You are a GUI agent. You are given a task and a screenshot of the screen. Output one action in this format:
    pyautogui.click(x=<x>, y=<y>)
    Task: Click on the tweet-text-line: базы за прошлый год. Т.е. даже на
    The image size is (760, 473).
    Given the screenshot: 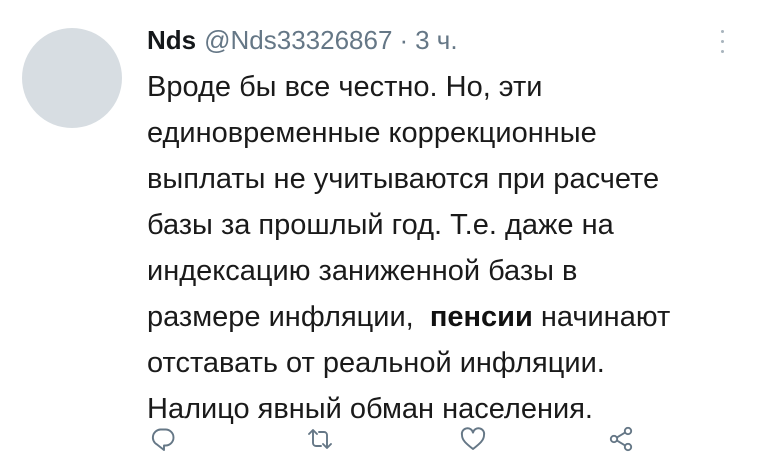 What is the action you would take?
    pyautogui.click(x=447, y=225)
    